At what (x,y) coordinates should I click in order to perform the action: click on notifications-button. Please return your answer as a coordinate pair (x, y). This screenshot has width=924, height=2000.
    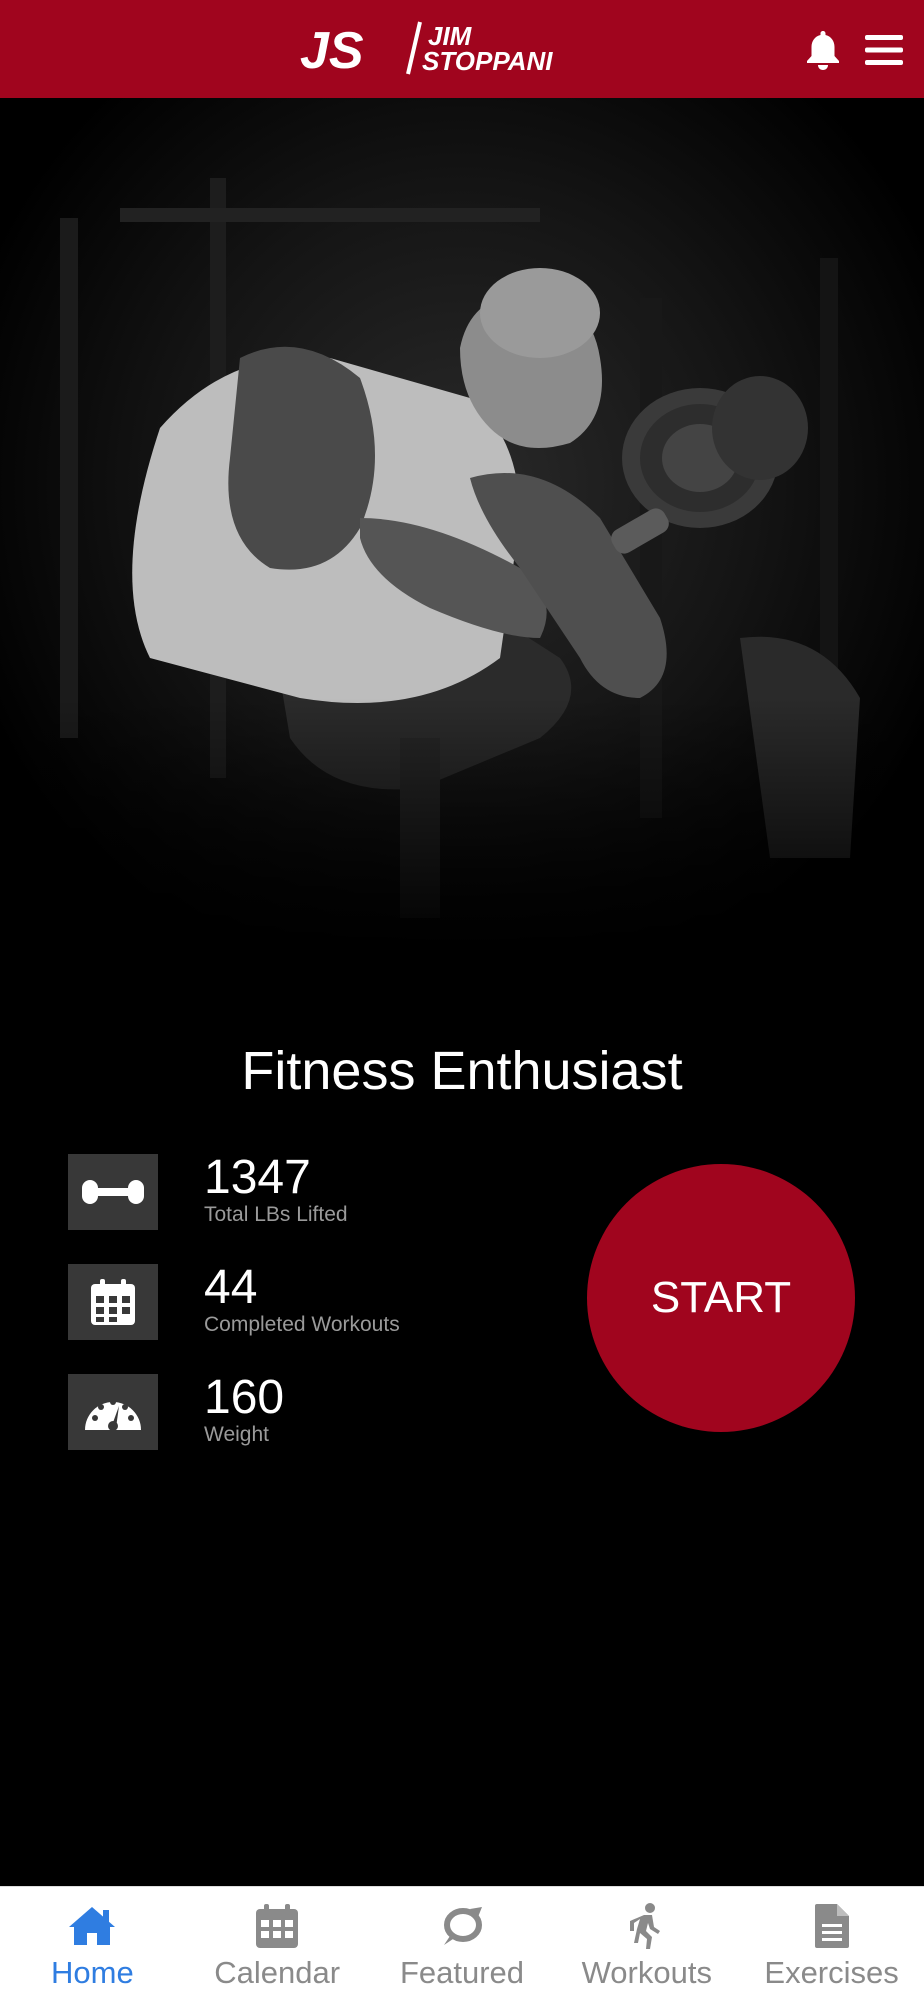
    Looking at the image, I should click on (823, 50).